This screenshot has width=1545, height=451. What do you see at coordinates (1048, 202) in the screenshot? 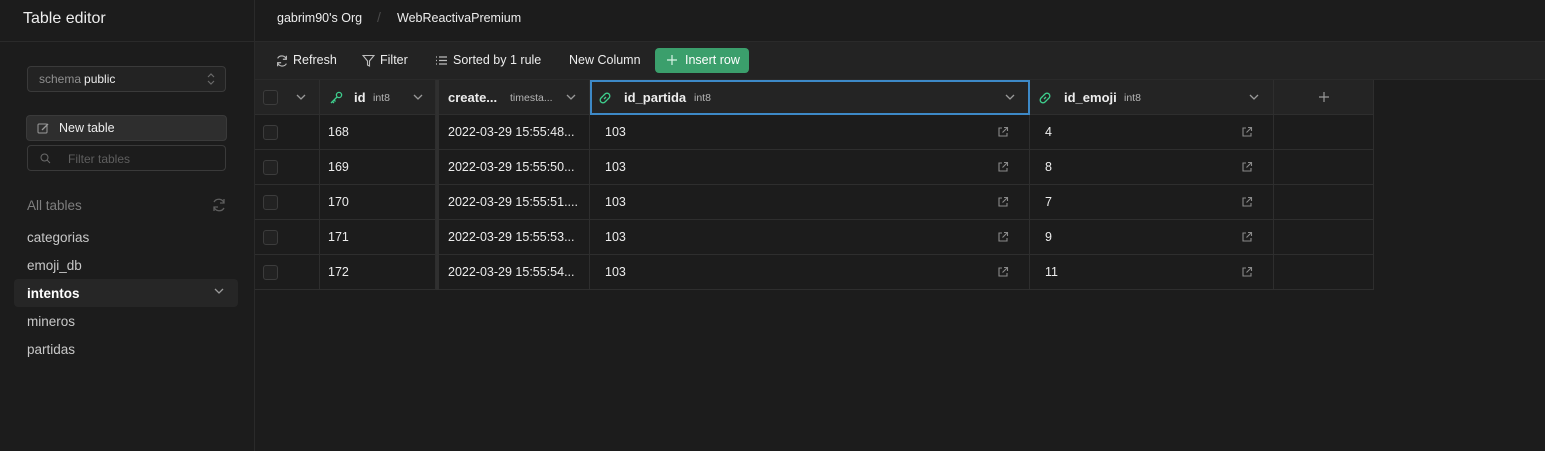
I see `cell-value: 7` at bounding box center [1048, 202].